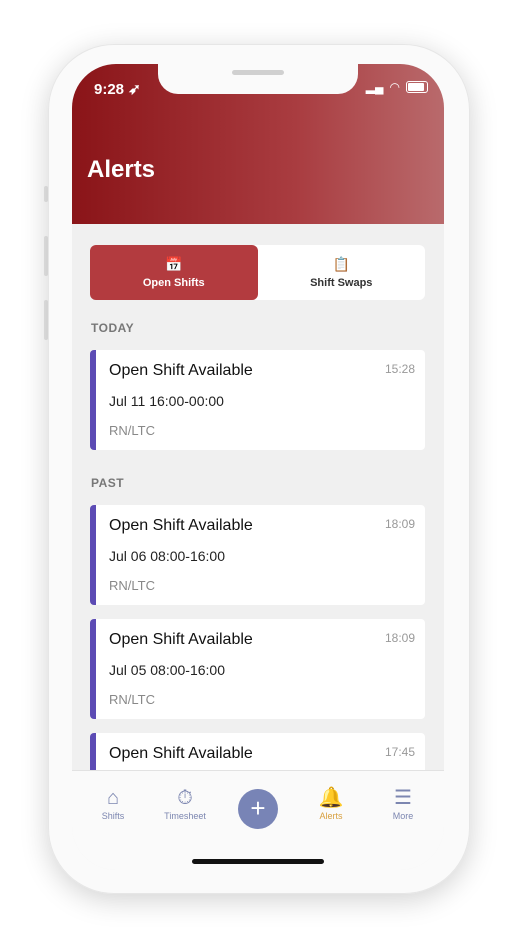 The image size is (512, 942). I want to click on tab-more-label: More, so click(403, 816).